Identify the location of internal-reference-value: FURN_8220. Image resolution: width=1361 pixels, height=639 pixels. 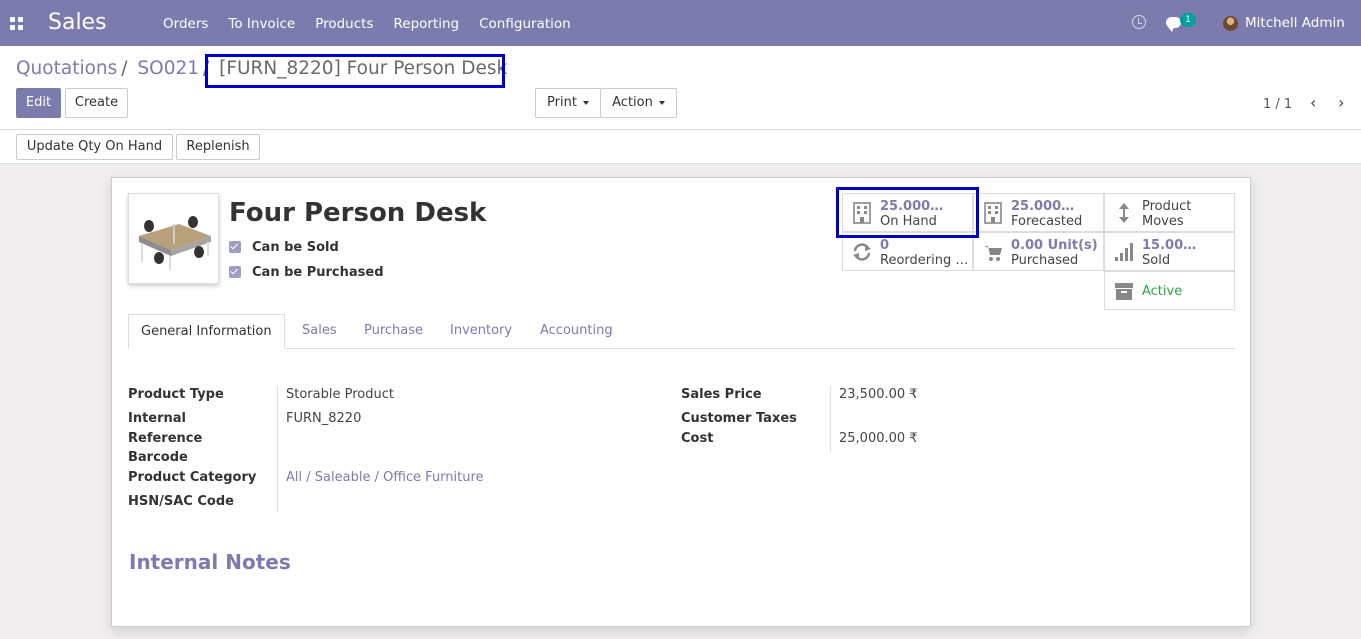
(323, 418).